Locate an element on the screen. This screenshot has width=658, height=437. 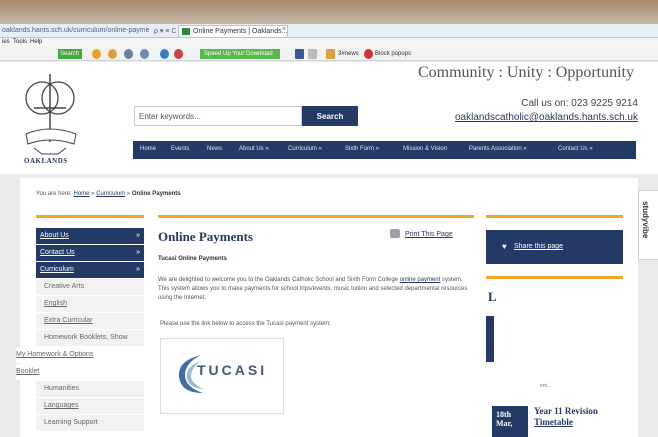
sidebar-item-about-us: About Us is located at coordinates (90, 236).